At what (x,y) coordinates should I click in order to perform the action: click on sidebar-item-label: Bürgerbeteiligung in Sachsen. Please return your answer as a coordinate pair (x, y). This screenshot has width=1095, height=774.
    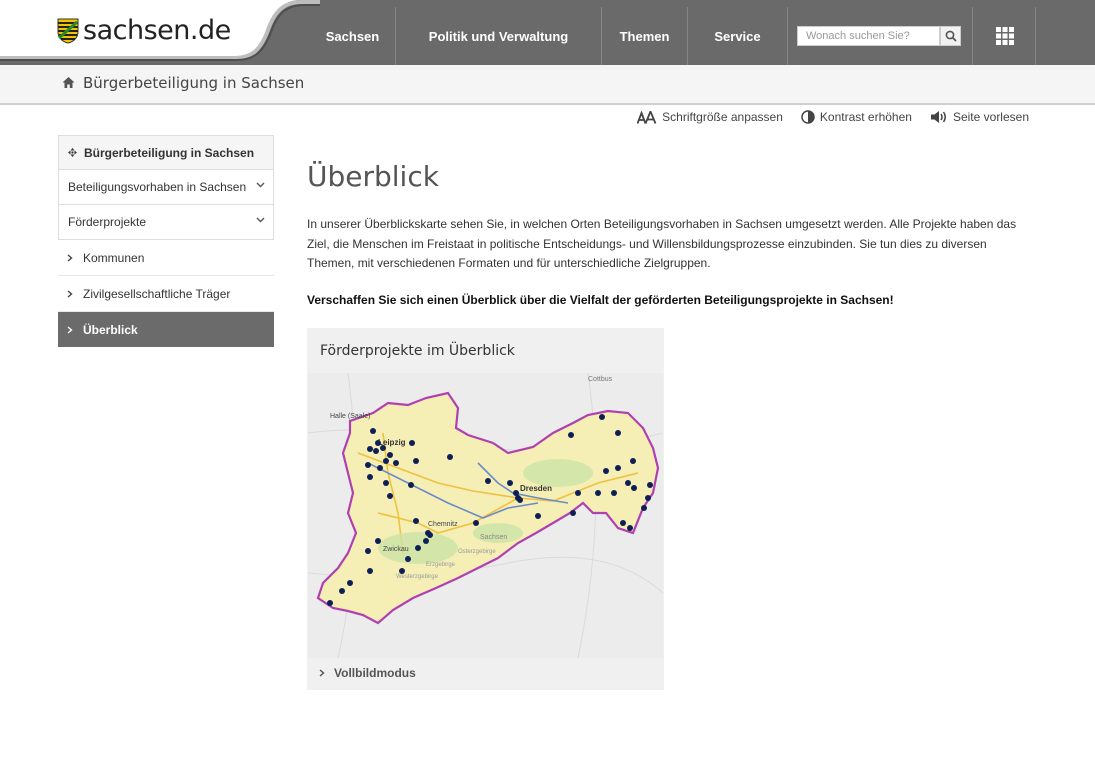
    Looking at the image, I should click on (169, 152).